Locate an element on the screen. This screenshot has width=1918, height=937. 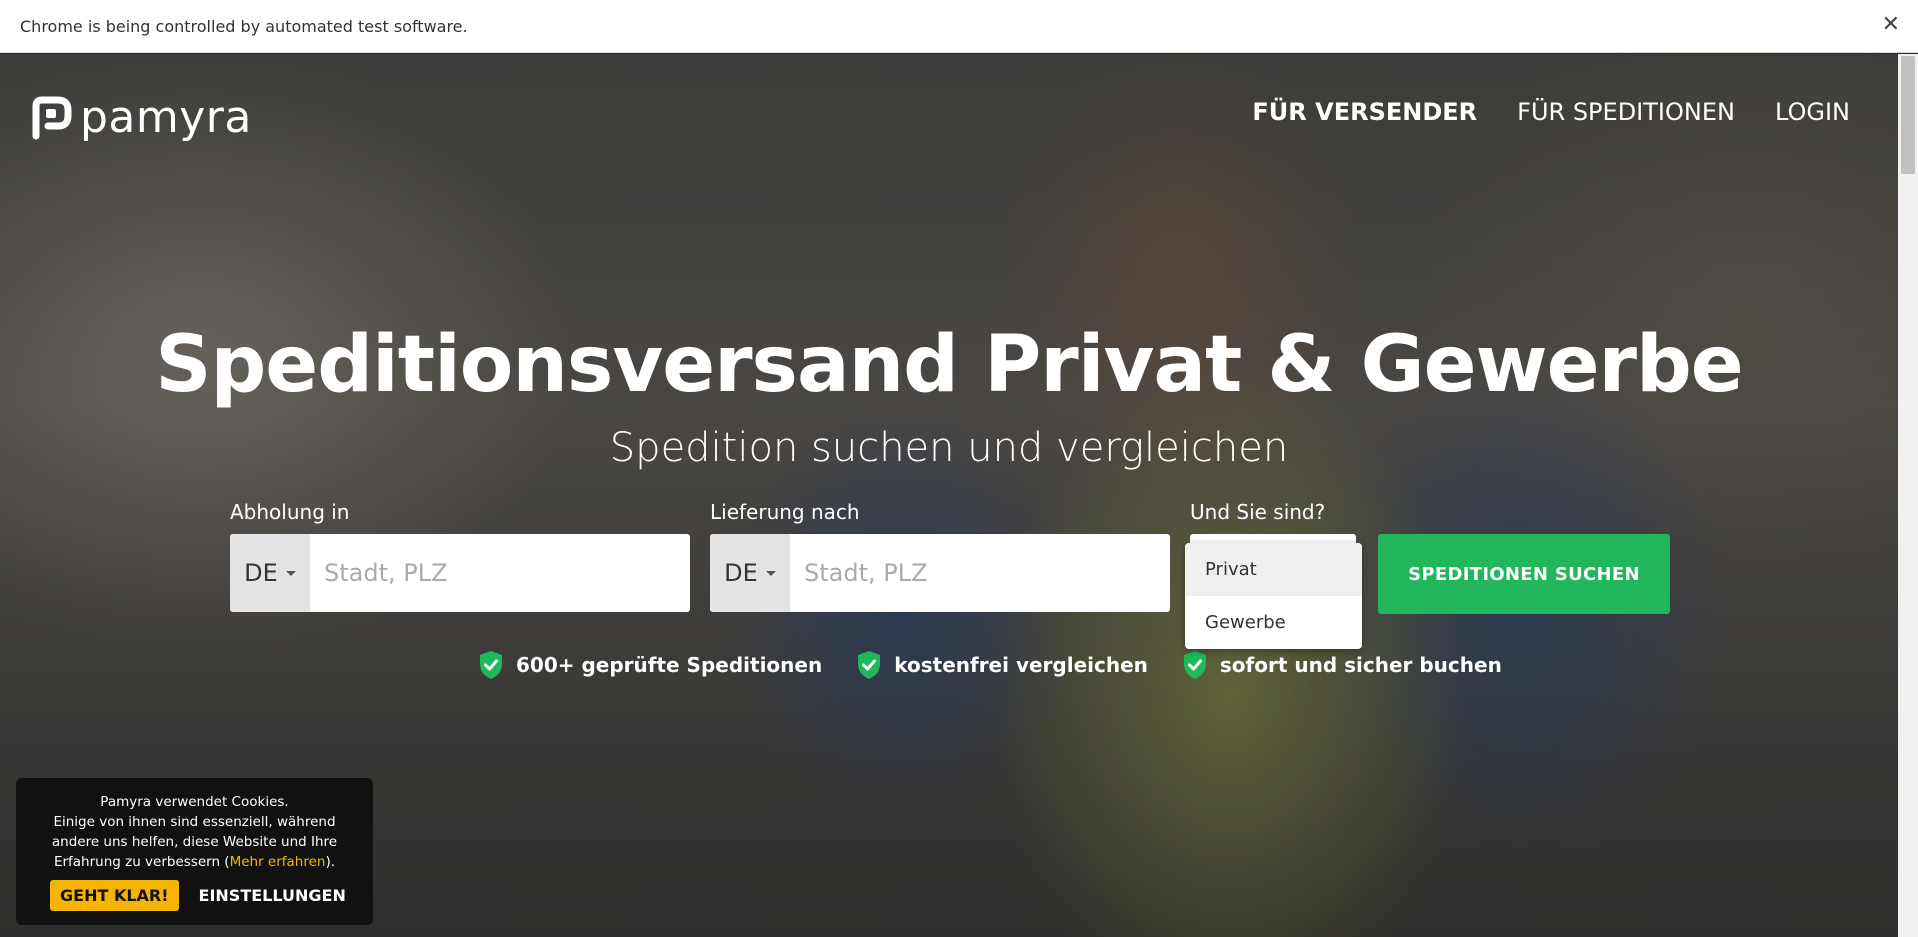
scrollbar is located at coordinates (1908, 495).